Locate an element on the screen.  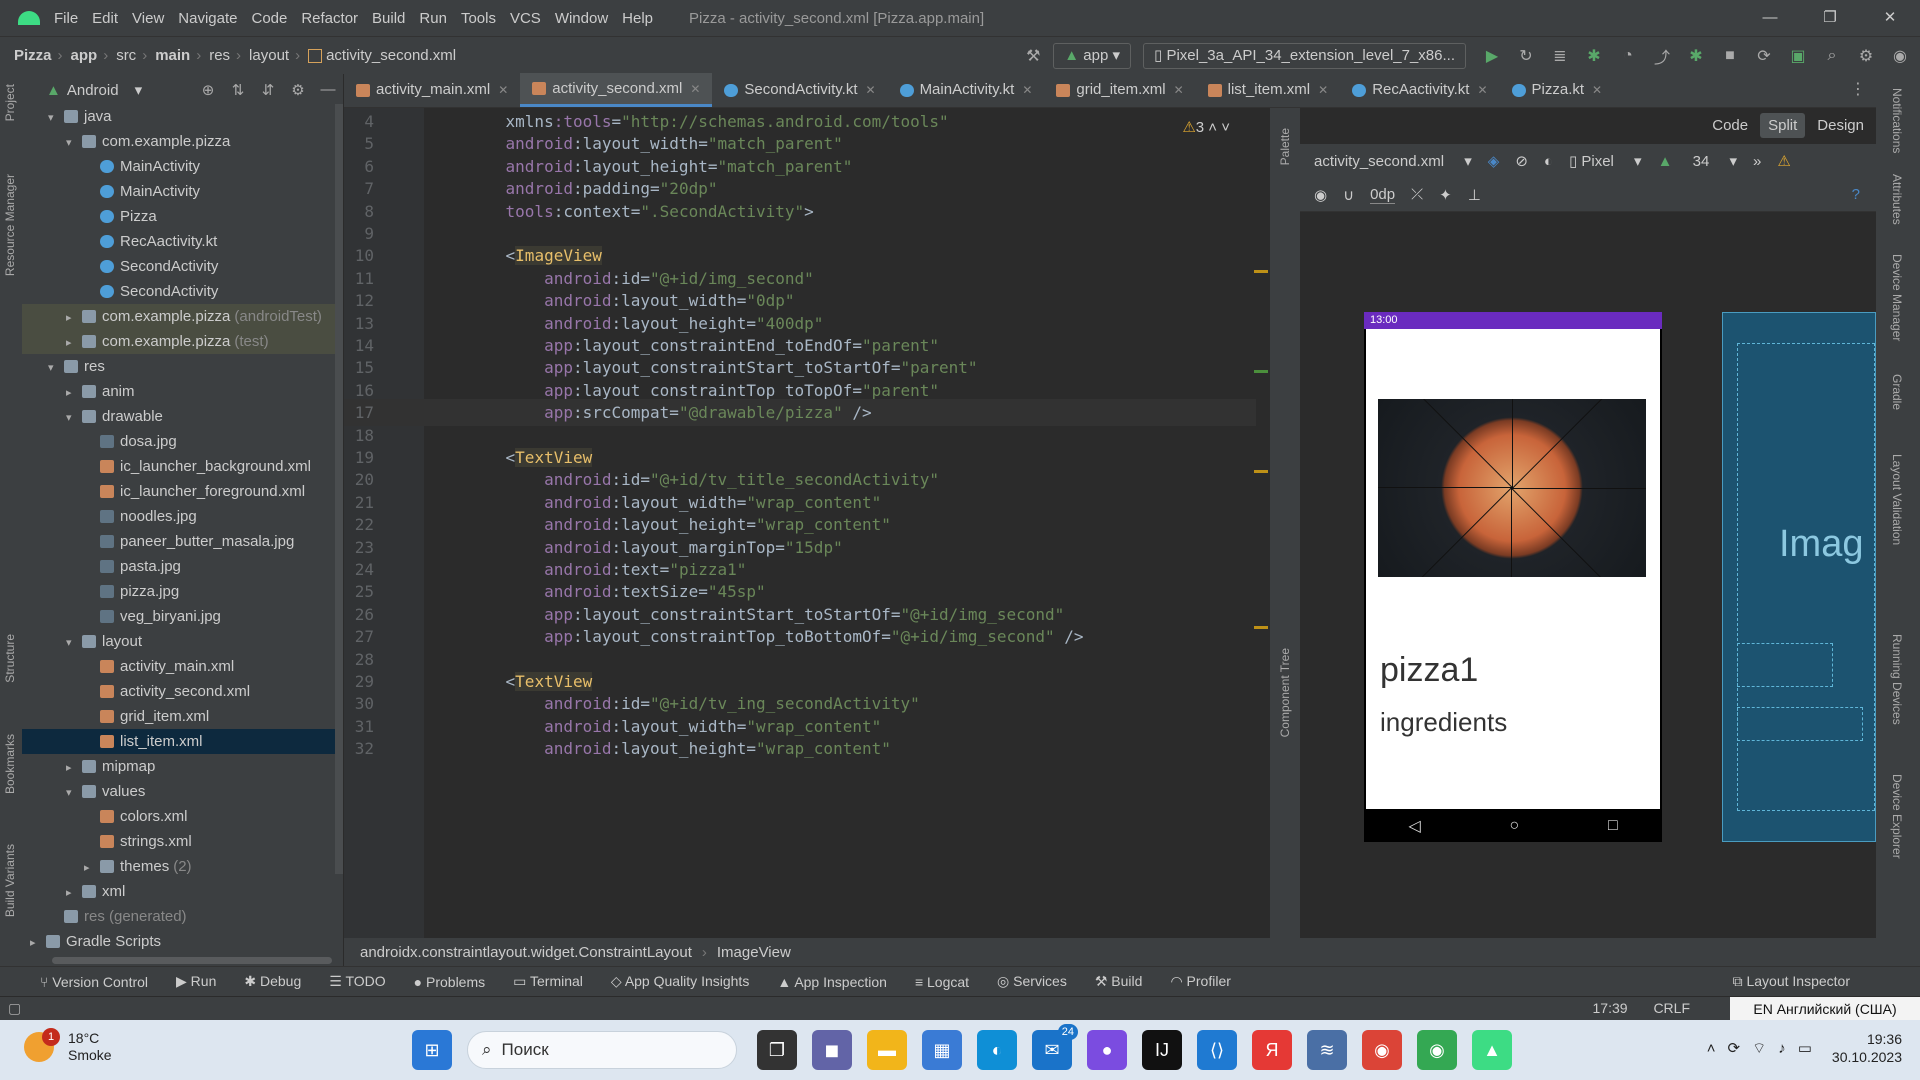
device-explorer-tab: Device Explorer is located at coordinates (1897, 816).